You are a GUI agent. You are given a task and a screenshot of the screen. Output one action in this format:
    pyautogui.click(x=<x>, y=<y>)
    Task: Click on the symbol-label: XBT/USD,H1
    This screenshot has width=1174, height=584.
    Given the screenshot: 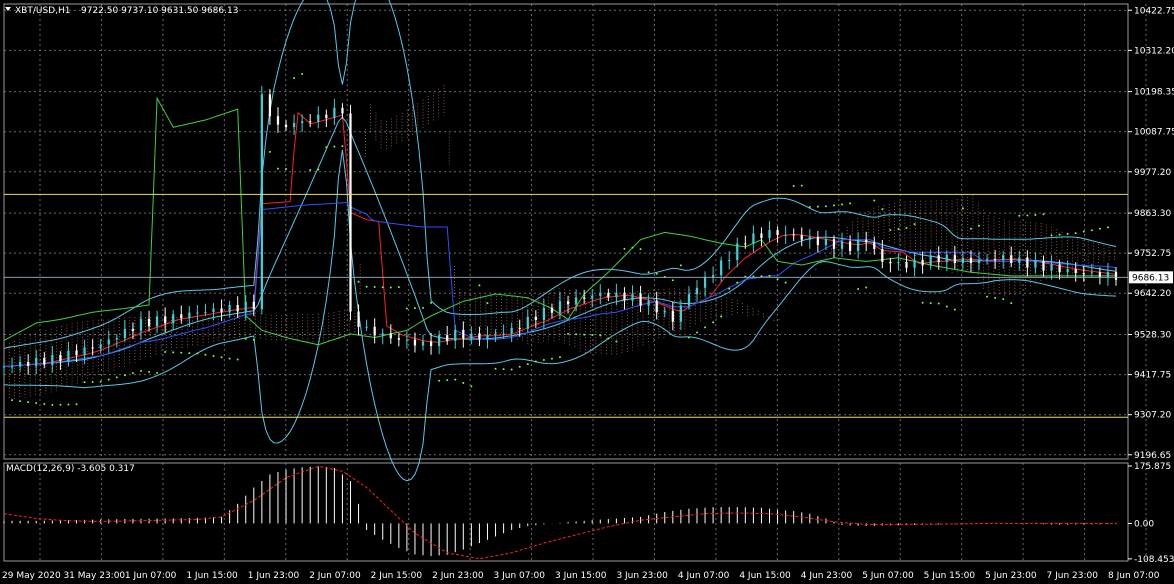 What is the action you would take?
    pyautogui.click(x=42, y=11)
    